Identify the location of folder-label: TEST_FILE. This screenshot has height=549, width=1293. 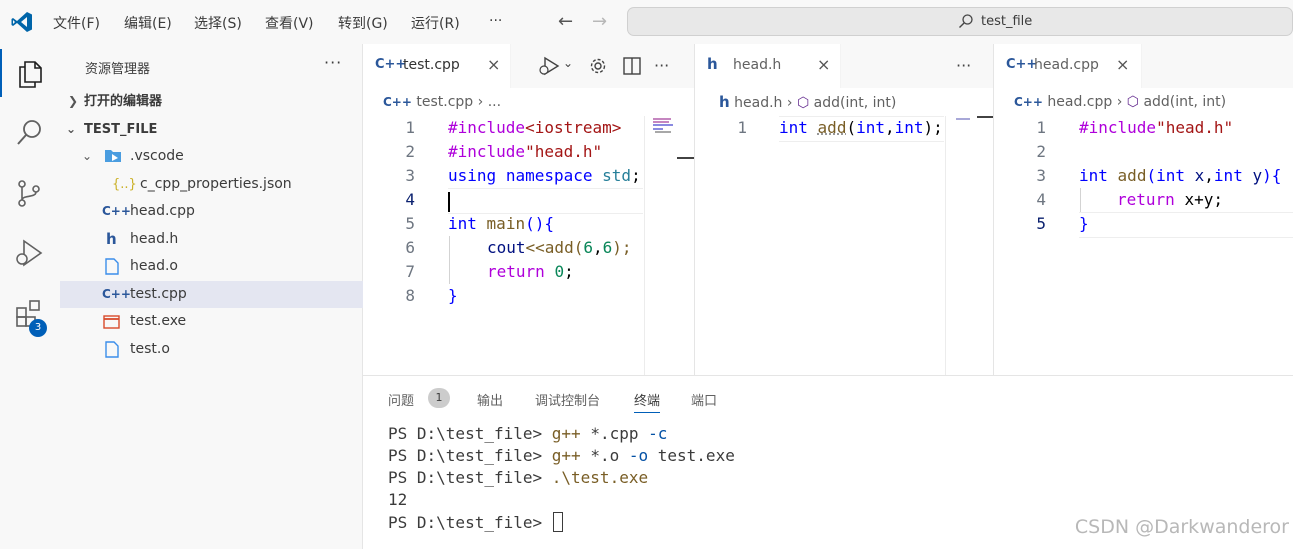
(121, 129).